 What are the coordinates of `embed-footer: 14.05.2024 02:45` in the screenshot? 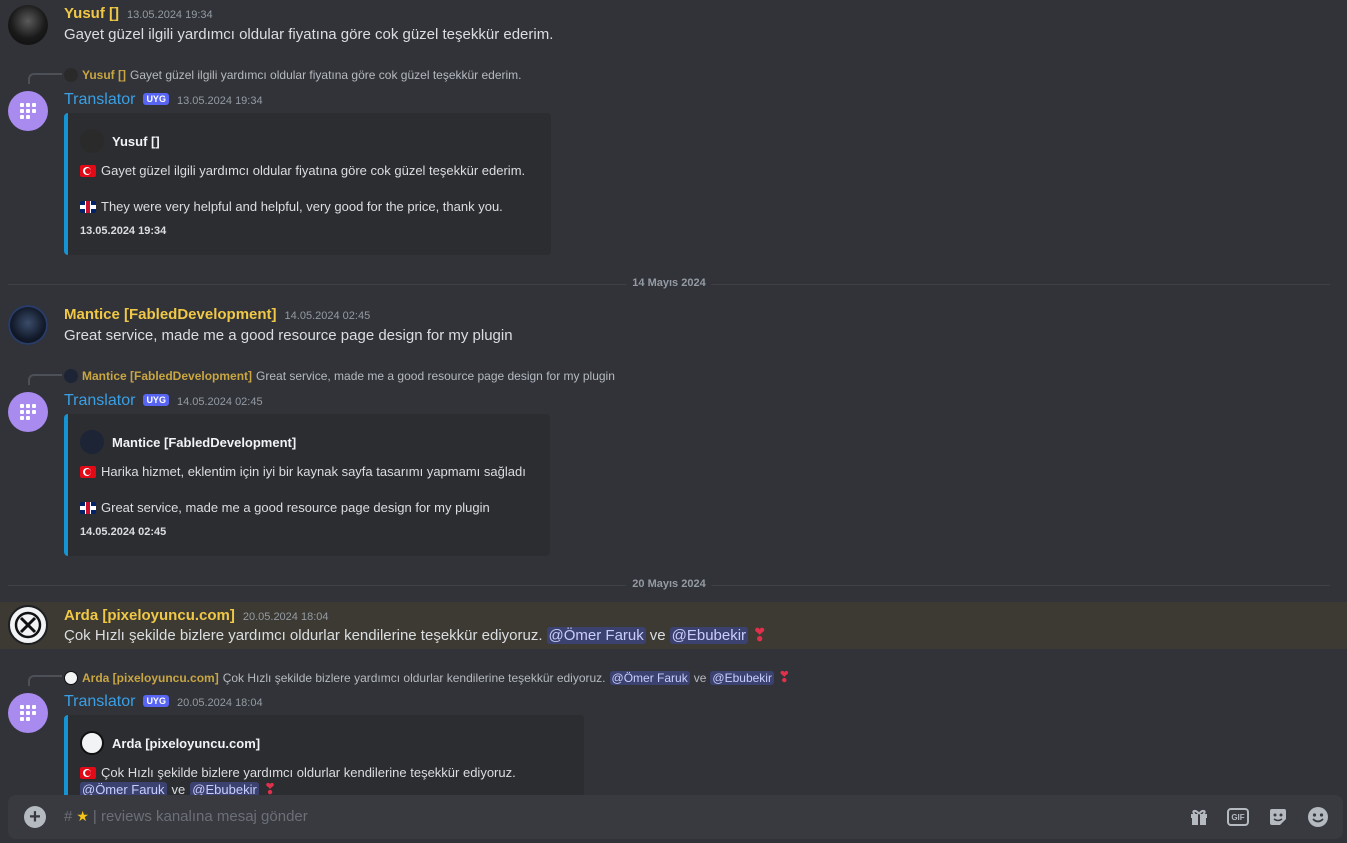 It's located at (123, 532).